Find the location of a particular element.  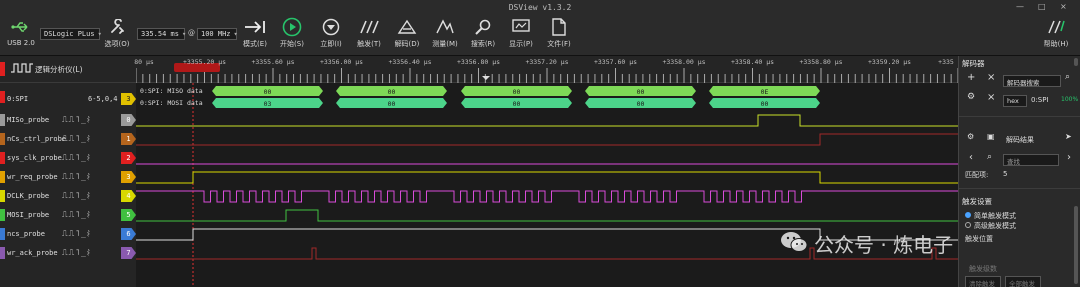

decoder-panel-title: 解码器 is located at coordinates (973, 63).